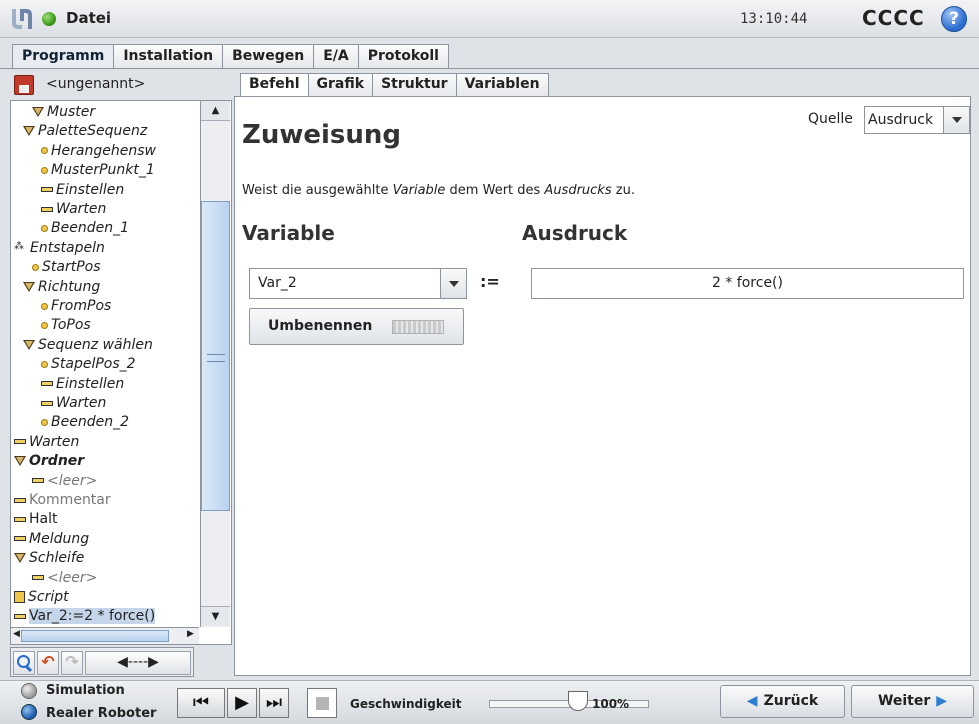 This screenshot has height=724, width=979. Describe the element at coordinates (358, 283) in the screenshot. I see `variable-select: Var_2` at that location.